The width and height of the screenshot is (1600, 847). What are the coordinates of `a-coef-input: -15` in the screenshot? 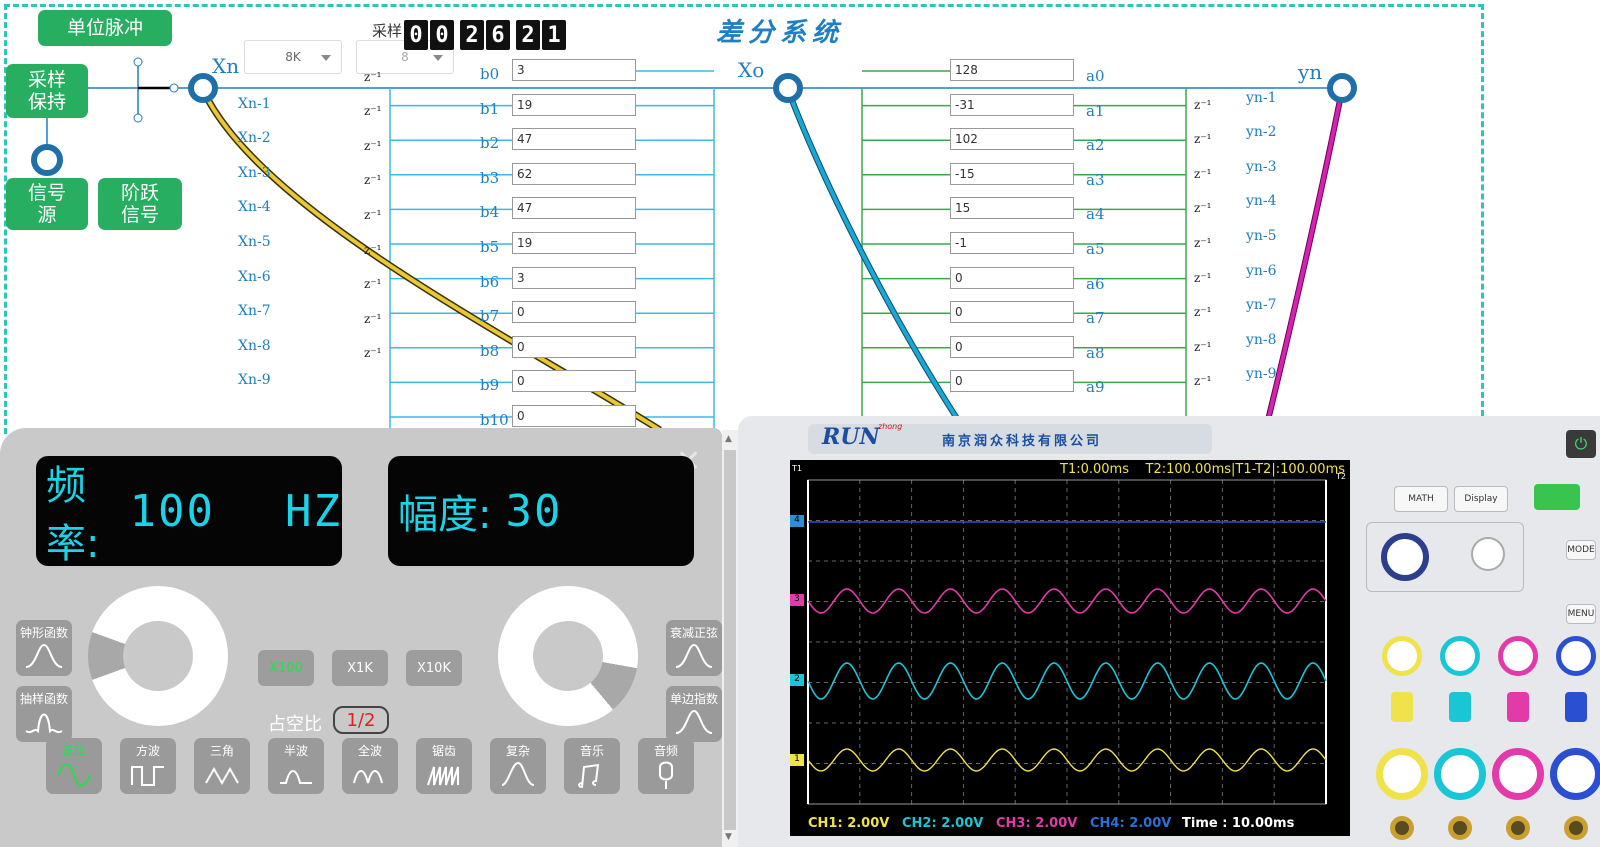 It's located at (1012, 173).